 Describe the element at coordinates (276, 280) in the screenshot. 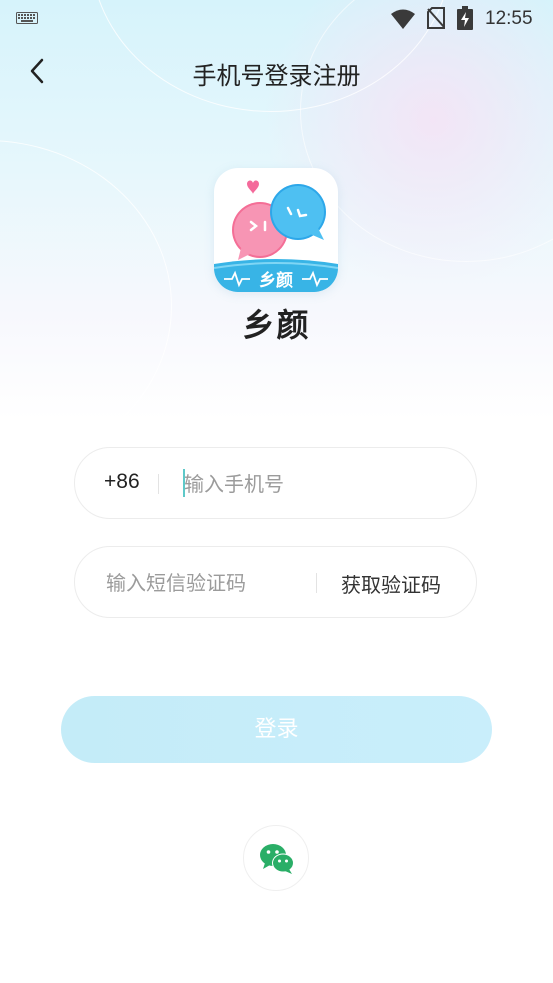

I see `app-logo-text: 乡颜` at that location.